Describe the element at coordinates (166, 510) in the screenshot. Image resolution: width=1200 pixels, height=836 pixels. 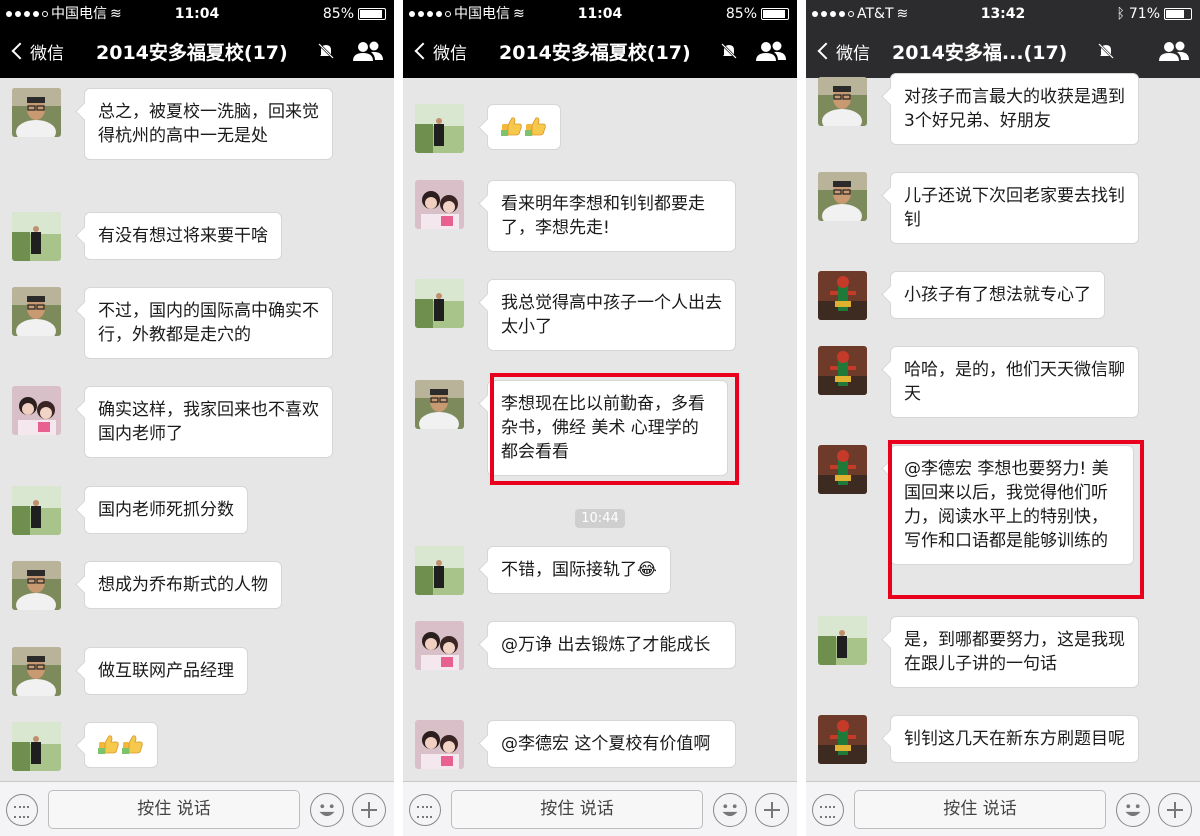
I see `message-bubble: 国内老师死抓分数` at that location.